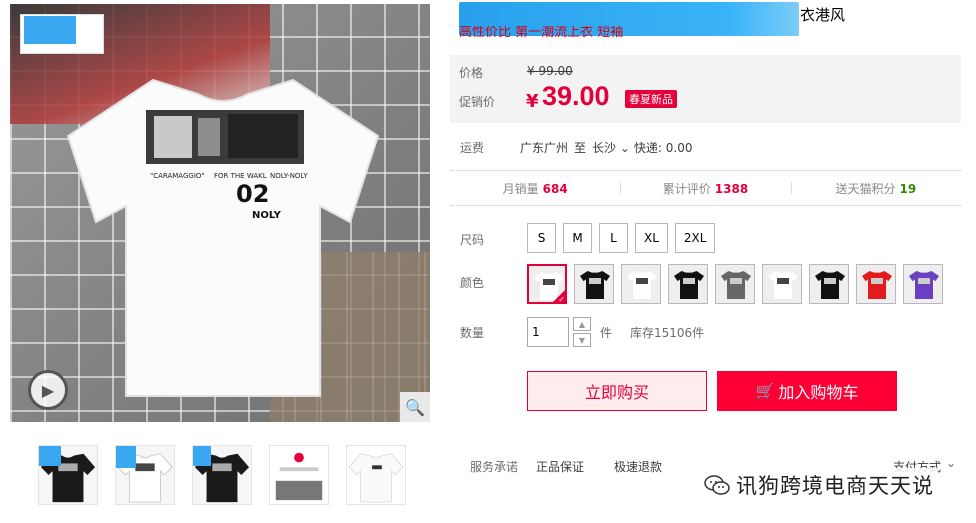 This screenshot has width=976, height=523. I want to click on color-swatch: ✓, so click(547, 284).